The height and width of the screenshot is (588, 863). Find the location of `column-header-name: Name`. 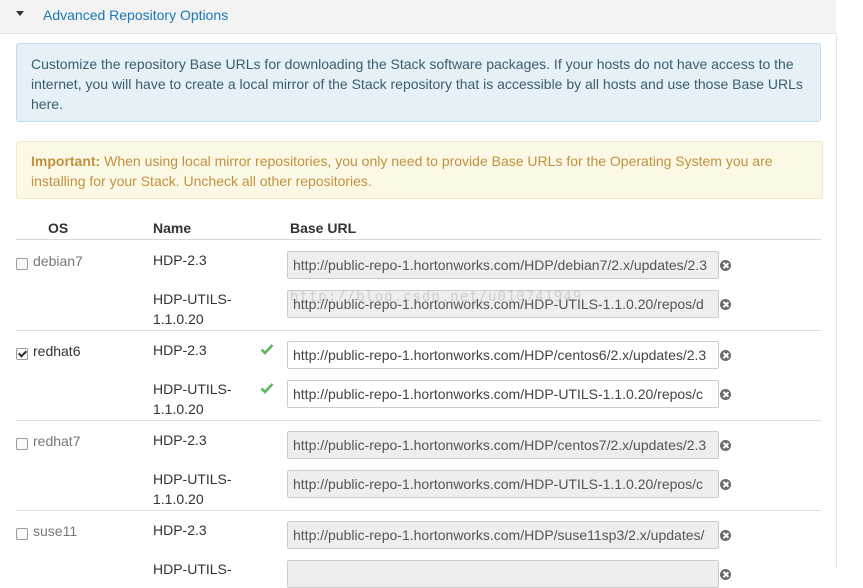

column-header-name: Name is located at coordinates (172, 228).